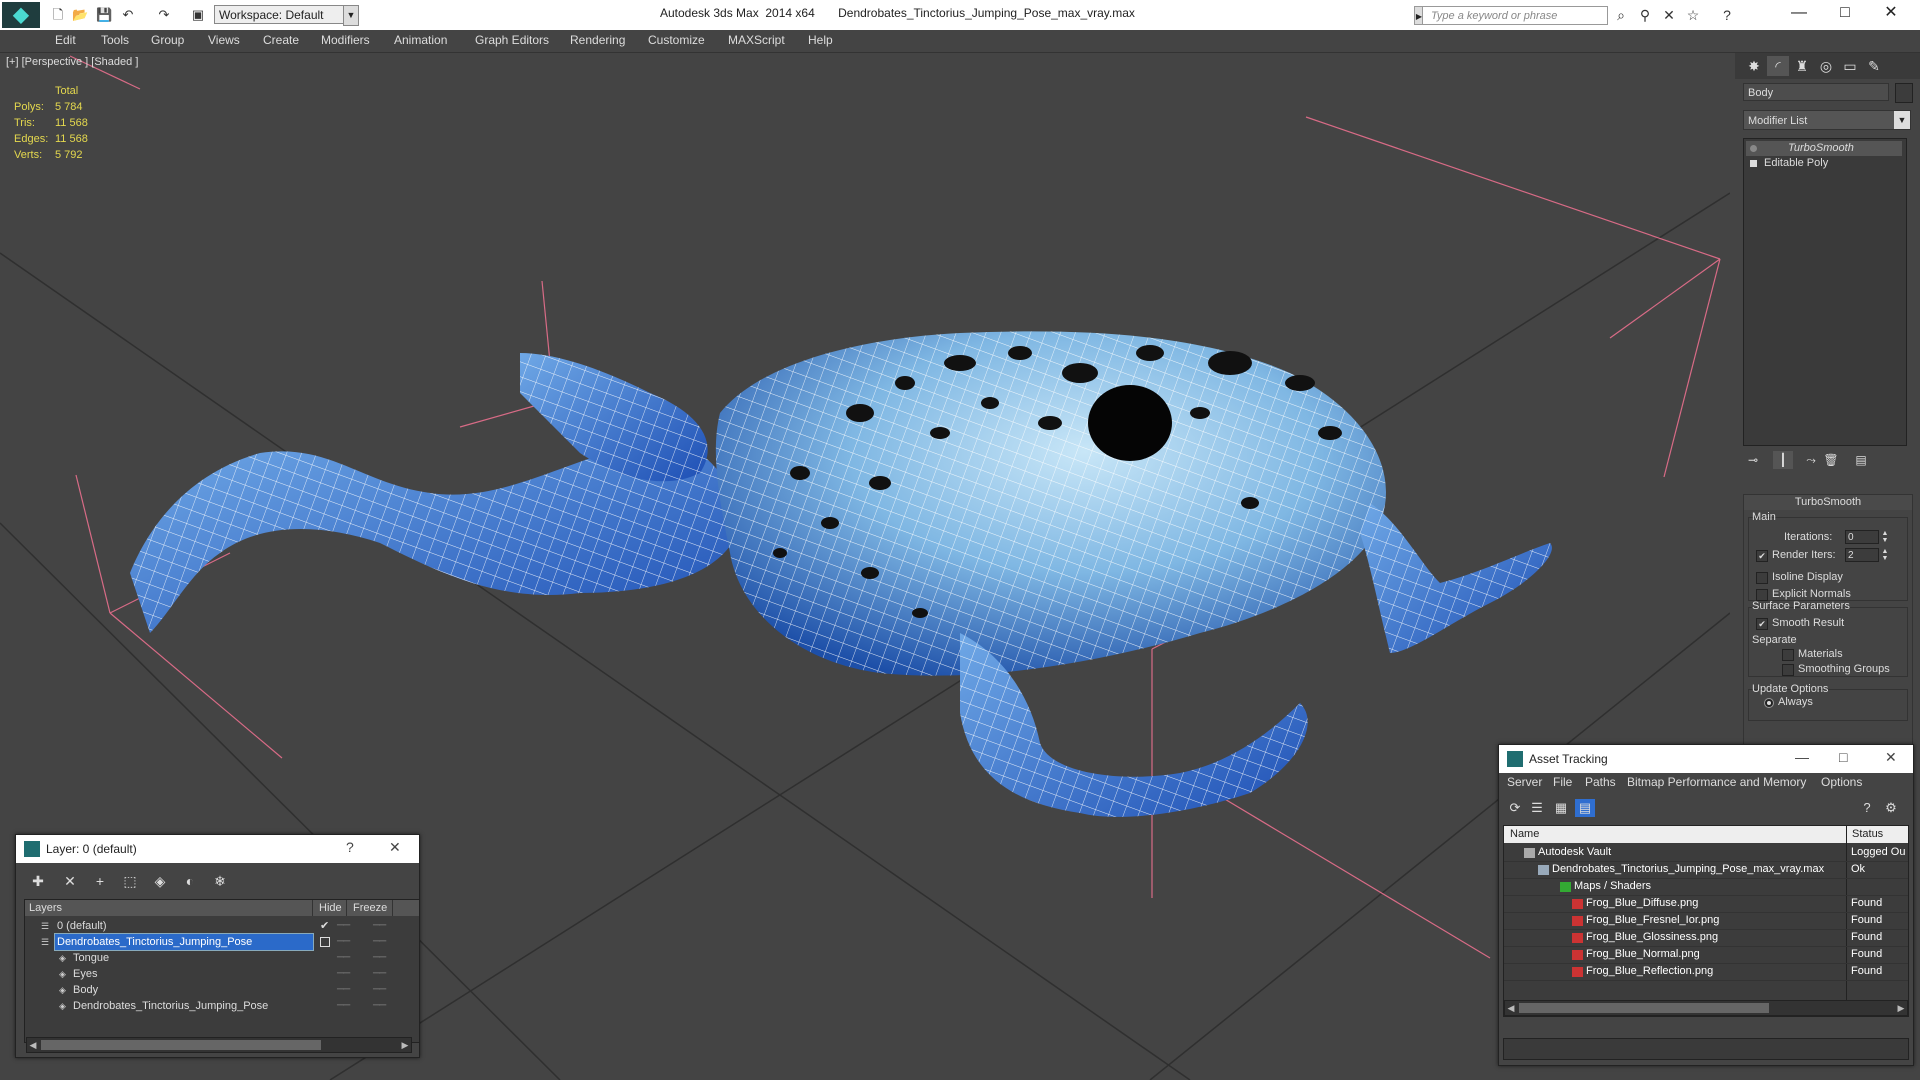  Describe the element at coordinates (217, 849) in the screenshot. I see `layer-window-titlebar: Layer: 0 (default) ? ✕` at that location.